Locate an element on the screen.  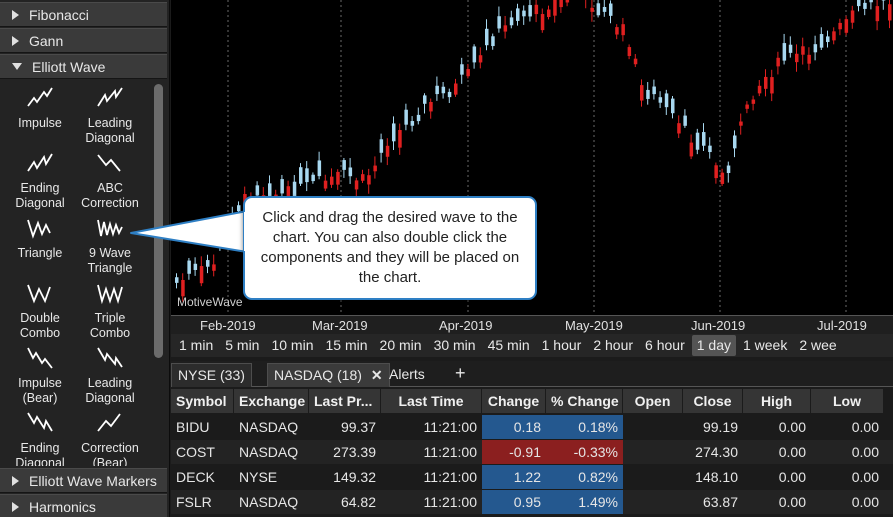
section-label: Gann is located at coordinates (46, 40).